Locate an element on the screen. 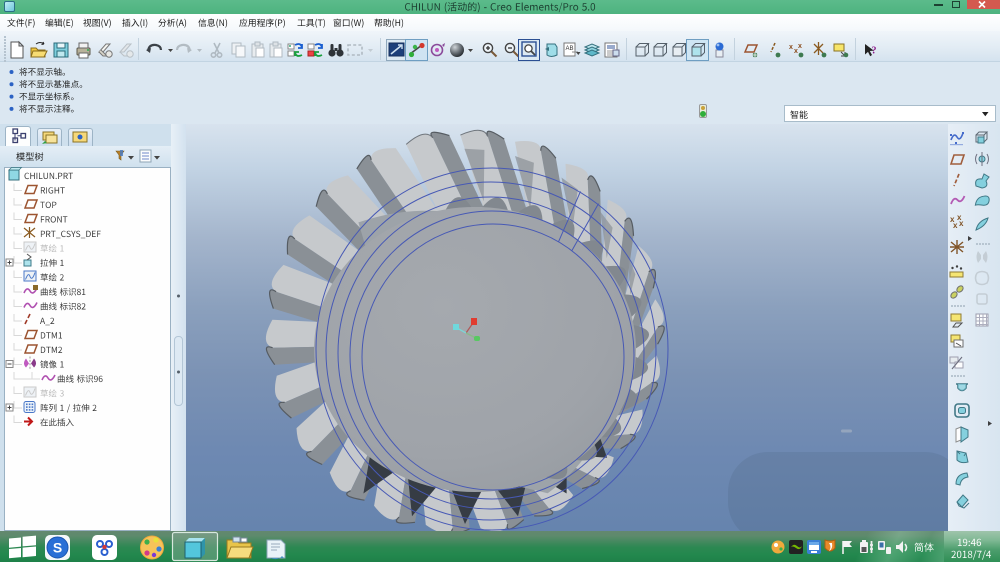 The height and width of the screenshot is (562, 1000). svg-text: AB is located at coordinates (570, 49).